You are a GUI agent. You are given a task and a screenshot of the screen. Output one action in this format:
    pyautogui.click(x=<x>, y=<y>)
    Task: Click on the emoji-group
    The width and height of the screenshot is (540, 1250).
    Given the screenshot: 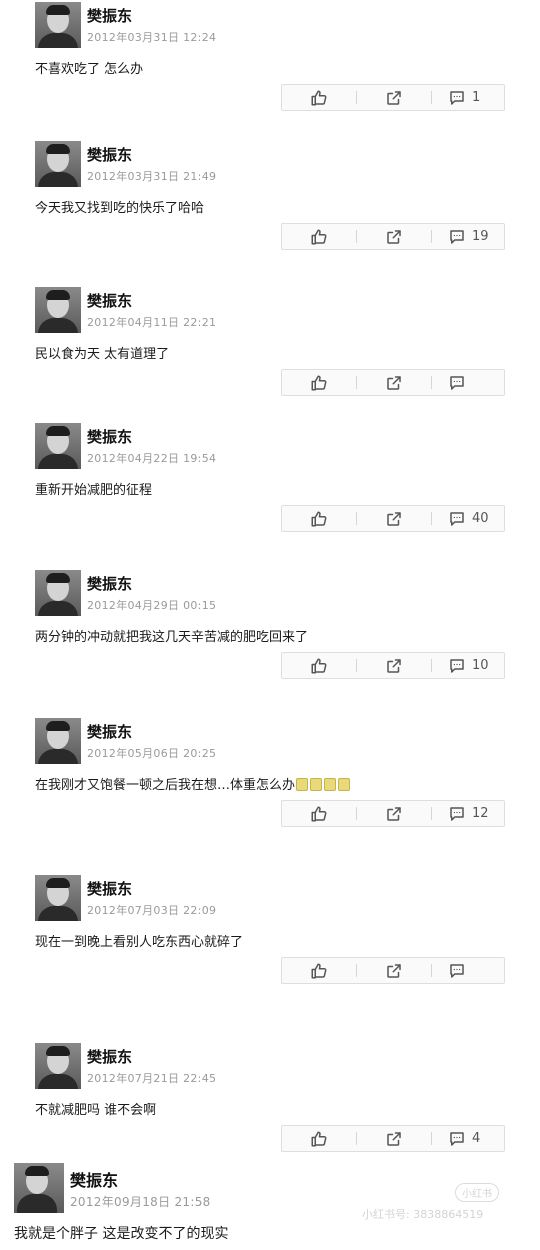 What is the action you would take?
    pyautogui.click(x=323, y=784)
    